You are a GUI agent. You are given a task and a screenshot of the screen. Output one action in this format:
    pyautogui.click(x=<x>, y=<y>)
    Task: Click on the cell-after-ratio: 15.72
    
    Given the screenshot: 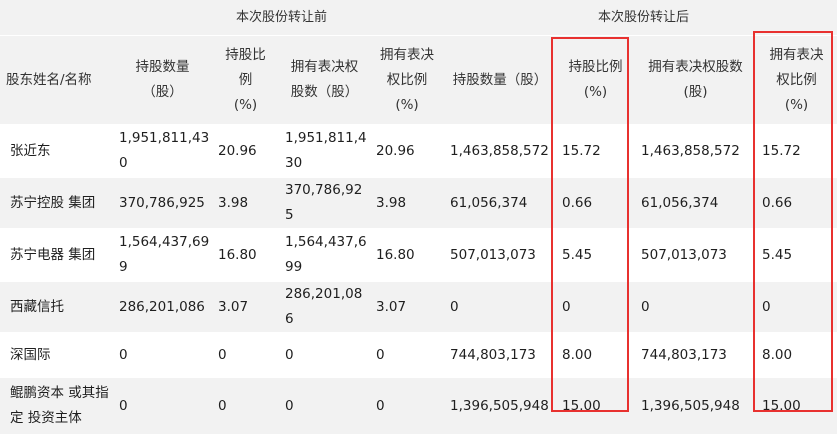 What is the action you would take?
    pyautogui.click(x=596, y=151)
    